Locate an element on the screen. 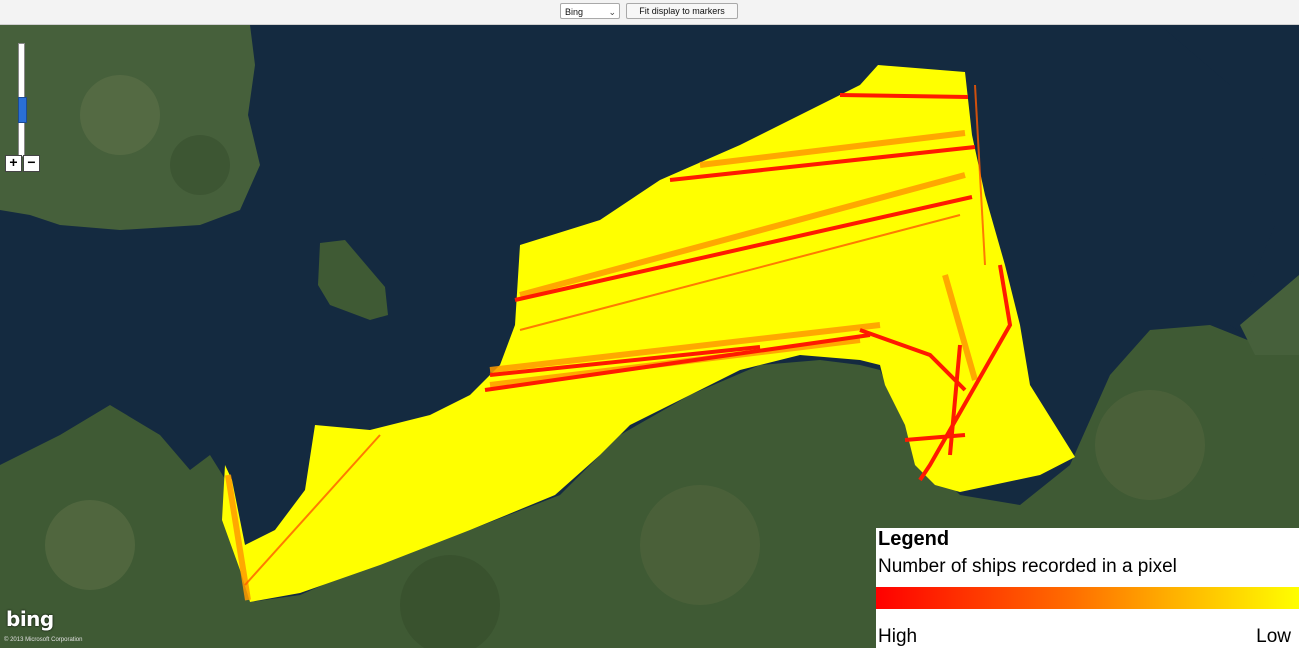 The width and height of the screenshot is (1299, 648). zoom-control: + − is located at coordinates (23, 118).